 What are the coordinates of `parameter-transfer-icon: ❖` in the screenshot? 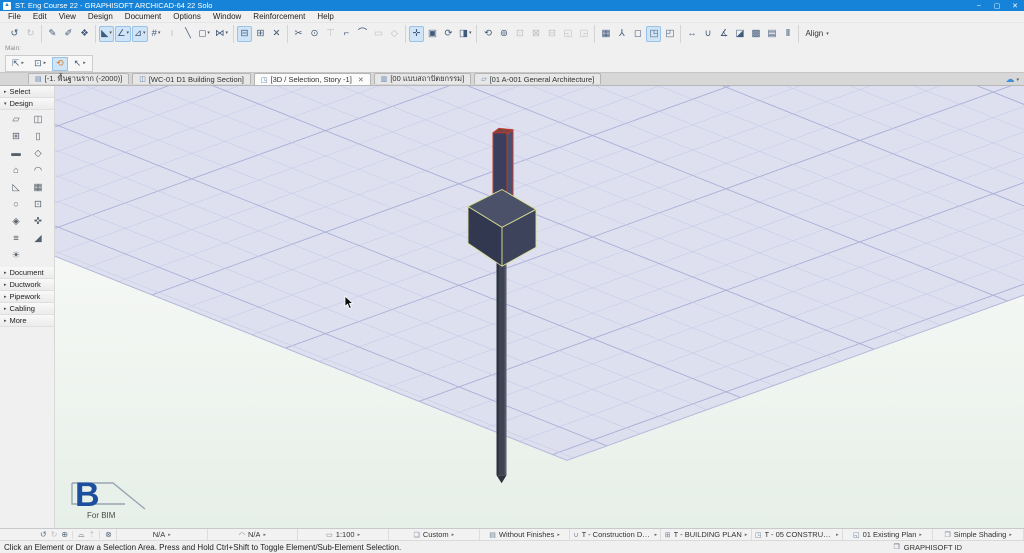 It's located at (84, 34).